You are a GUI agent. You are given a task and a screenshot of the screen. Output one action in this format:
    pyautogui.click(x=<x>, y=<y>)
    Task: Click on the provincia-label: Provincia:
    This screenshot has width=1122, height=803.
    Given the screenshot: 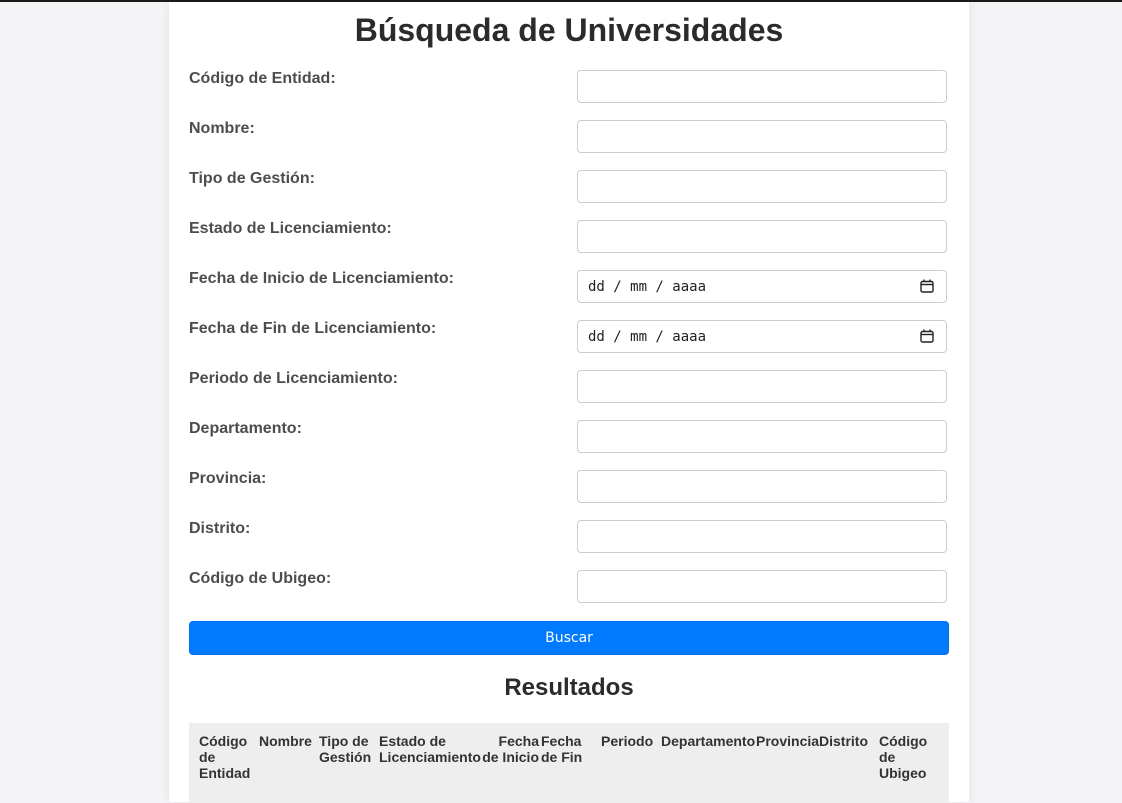 What is the action you would take?
    pyautogui.click(x=228, y=478)
    